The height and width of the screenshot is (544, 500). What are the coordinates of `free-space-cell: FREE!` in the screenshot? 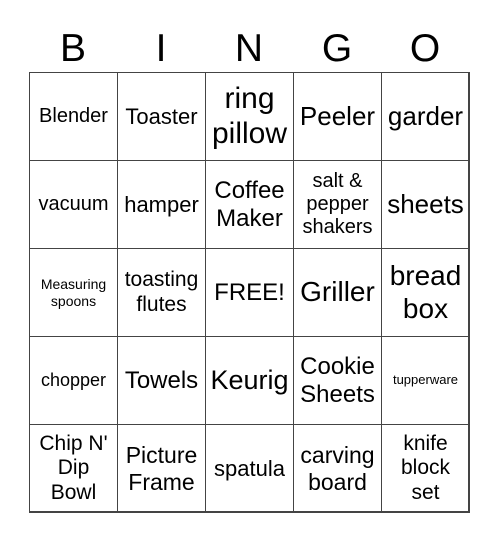 It's located at (249, 292).